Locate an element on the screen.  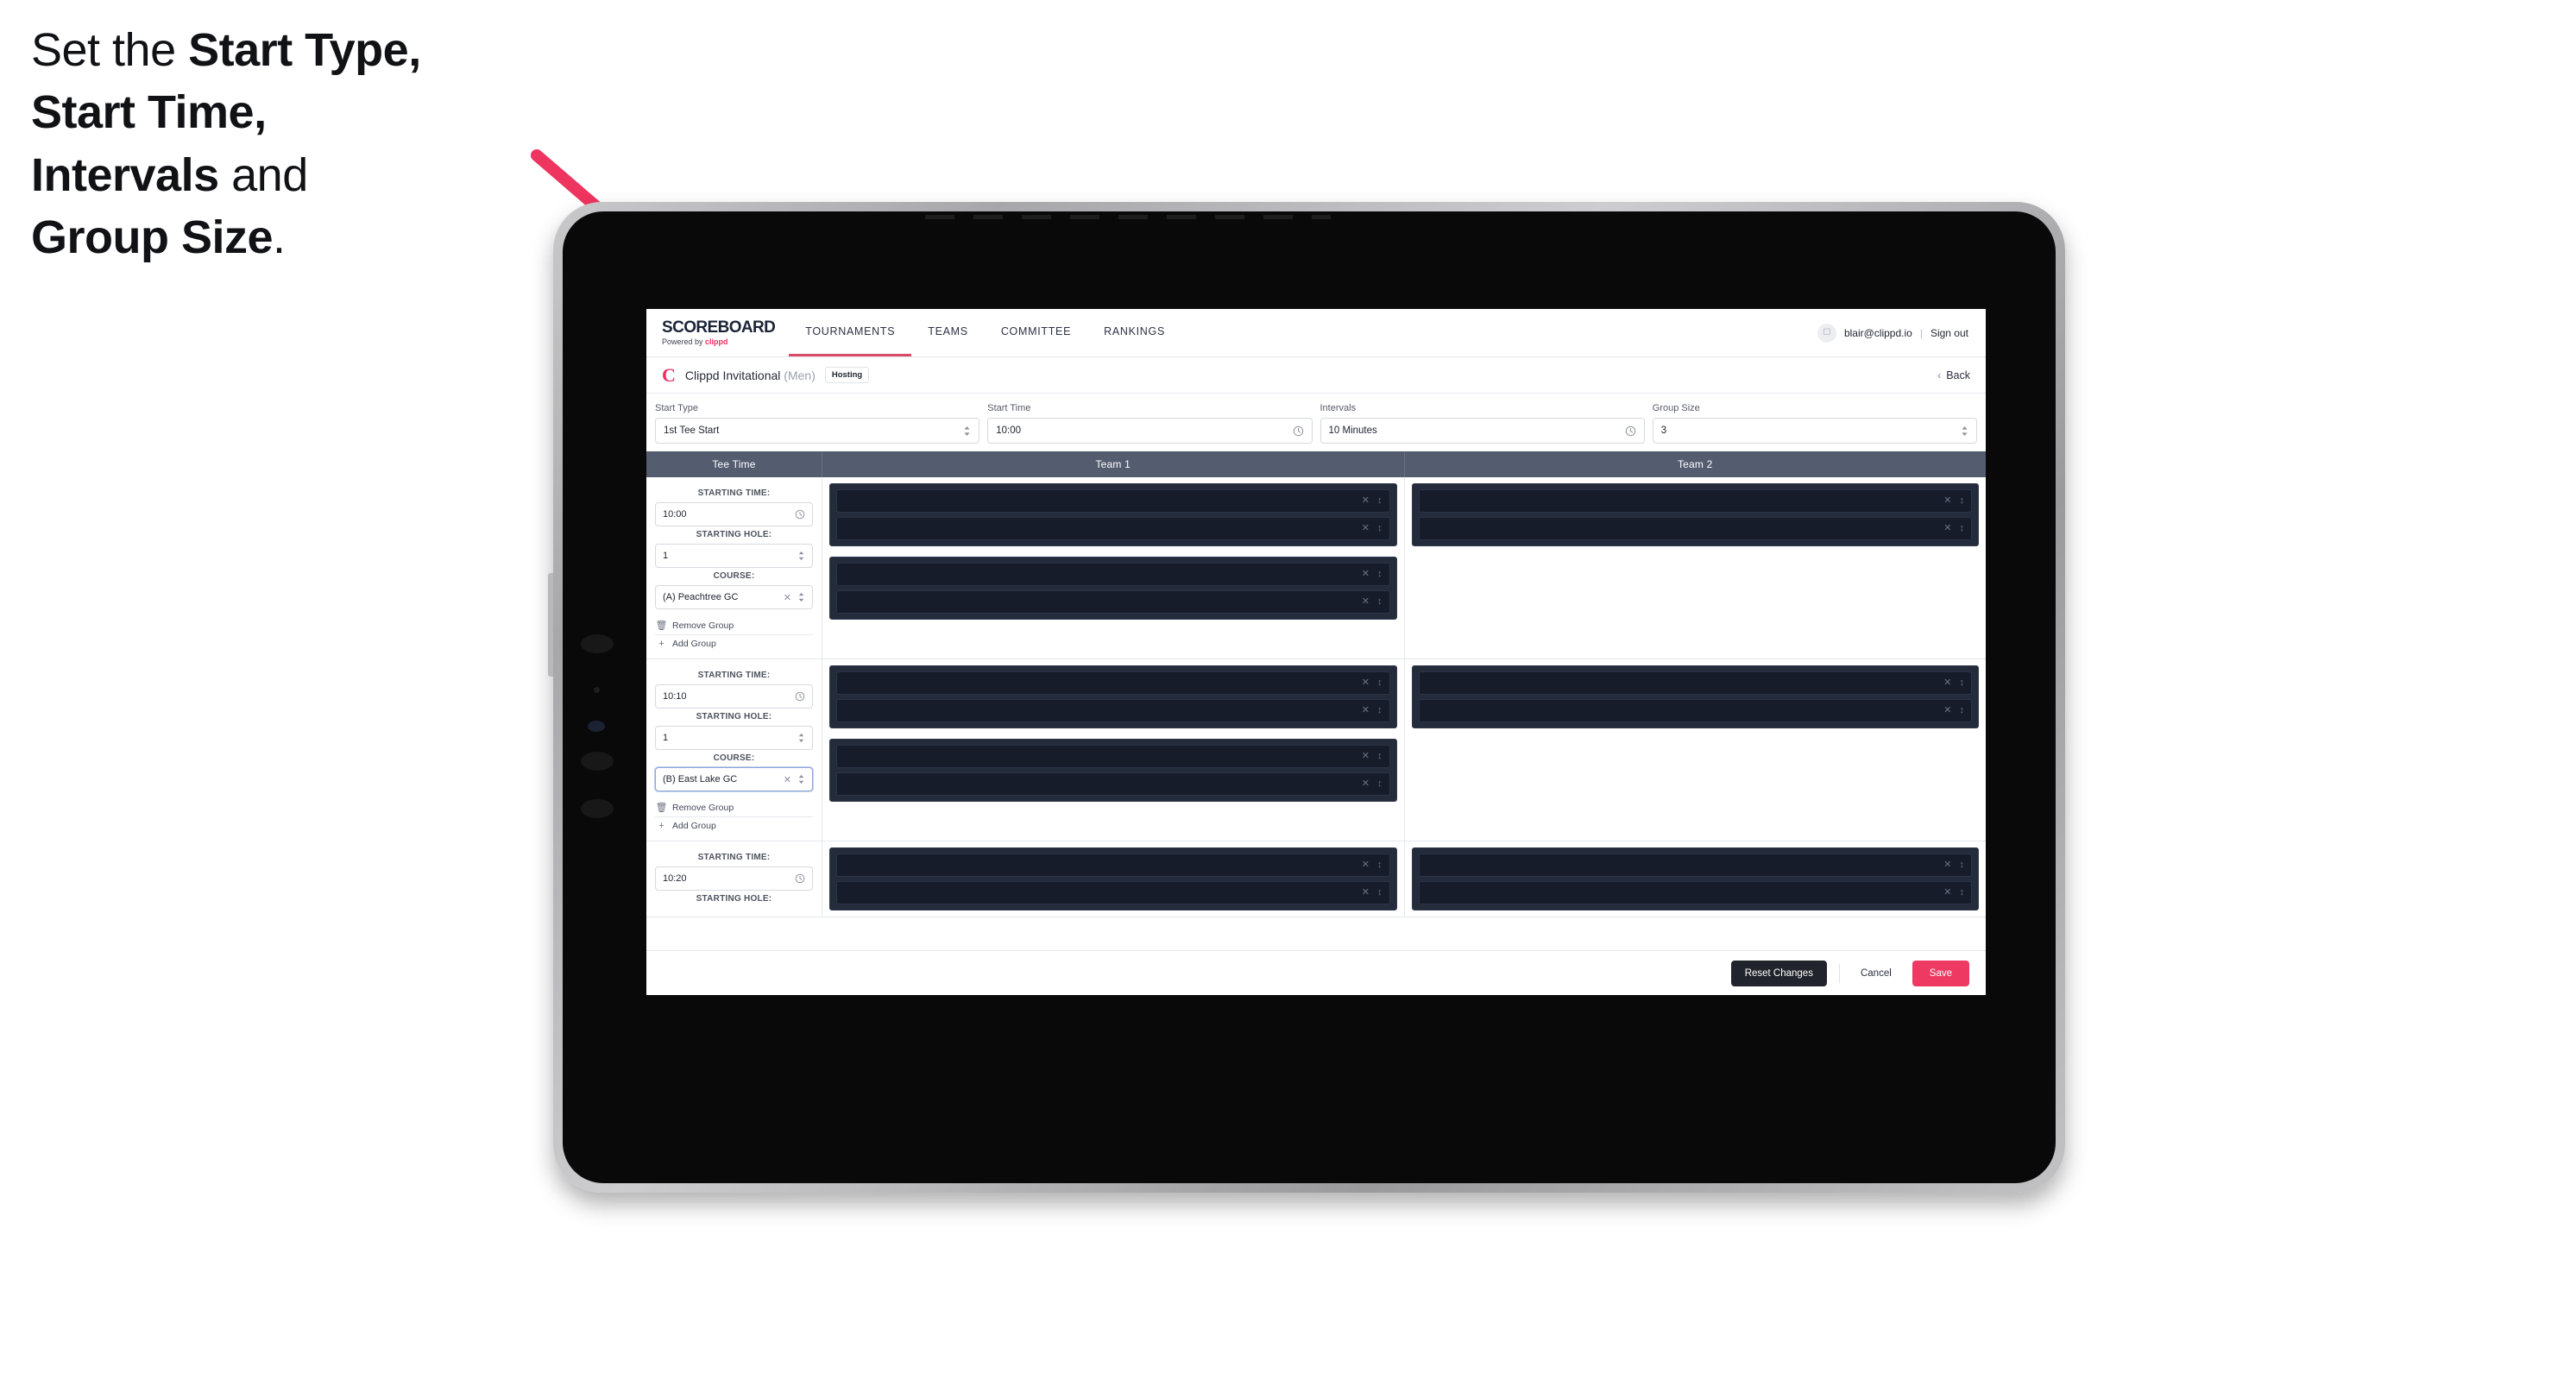
scoreboard-logo: SCOREBOARD Powered by clippd is located at coordinates (717, 333).